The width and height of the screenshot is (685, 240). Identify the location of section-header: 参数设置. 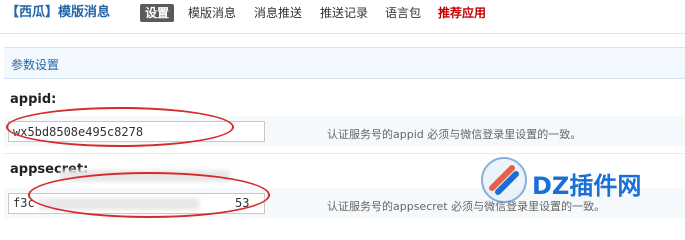
(344, 63).